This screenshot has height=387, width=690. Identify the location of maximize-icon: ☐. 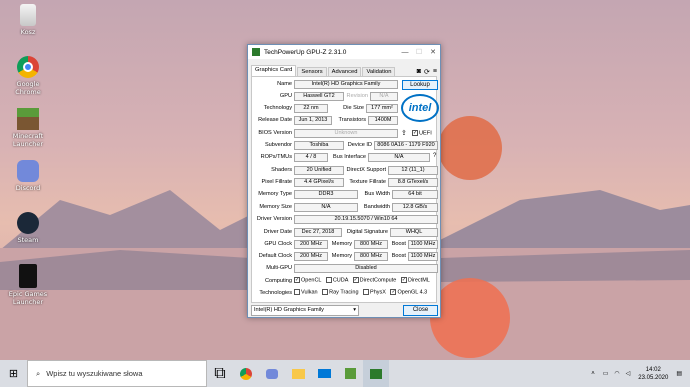
(419, 52).